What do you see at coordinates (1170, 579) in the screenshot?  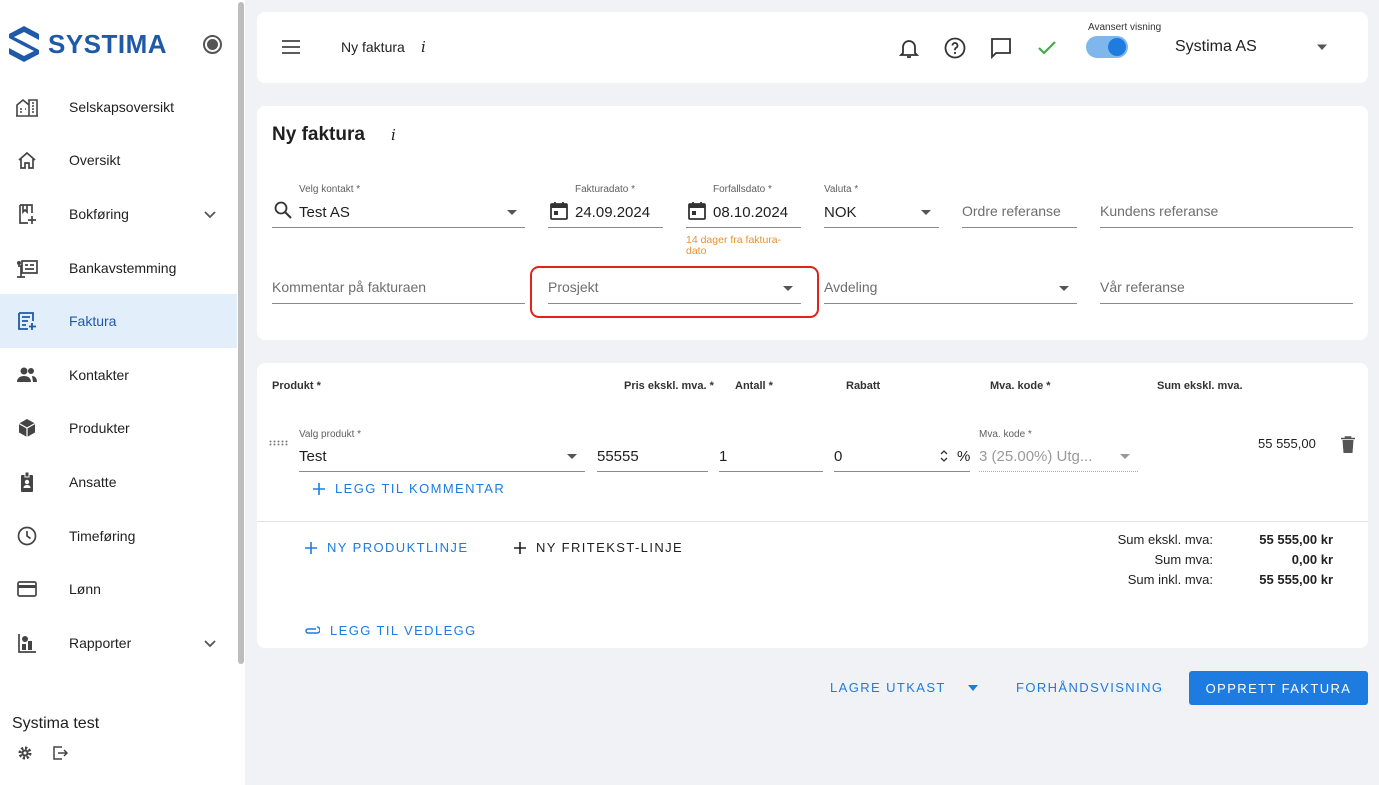 I see `sum-incl-vat-label: Sum inkl. mva:` at bounding box center [1170, 579].